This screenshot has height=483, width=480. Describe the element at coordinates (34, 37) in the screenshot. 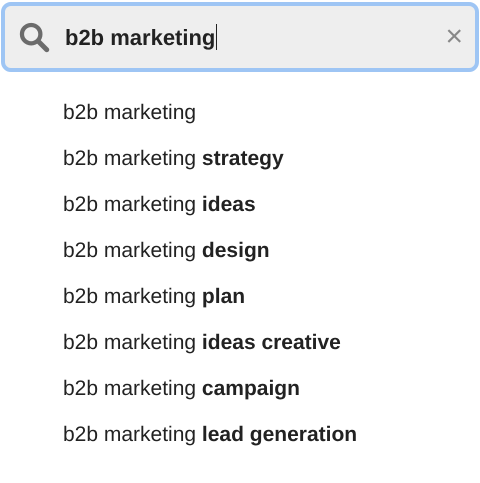

I see `search-icon` at that location.